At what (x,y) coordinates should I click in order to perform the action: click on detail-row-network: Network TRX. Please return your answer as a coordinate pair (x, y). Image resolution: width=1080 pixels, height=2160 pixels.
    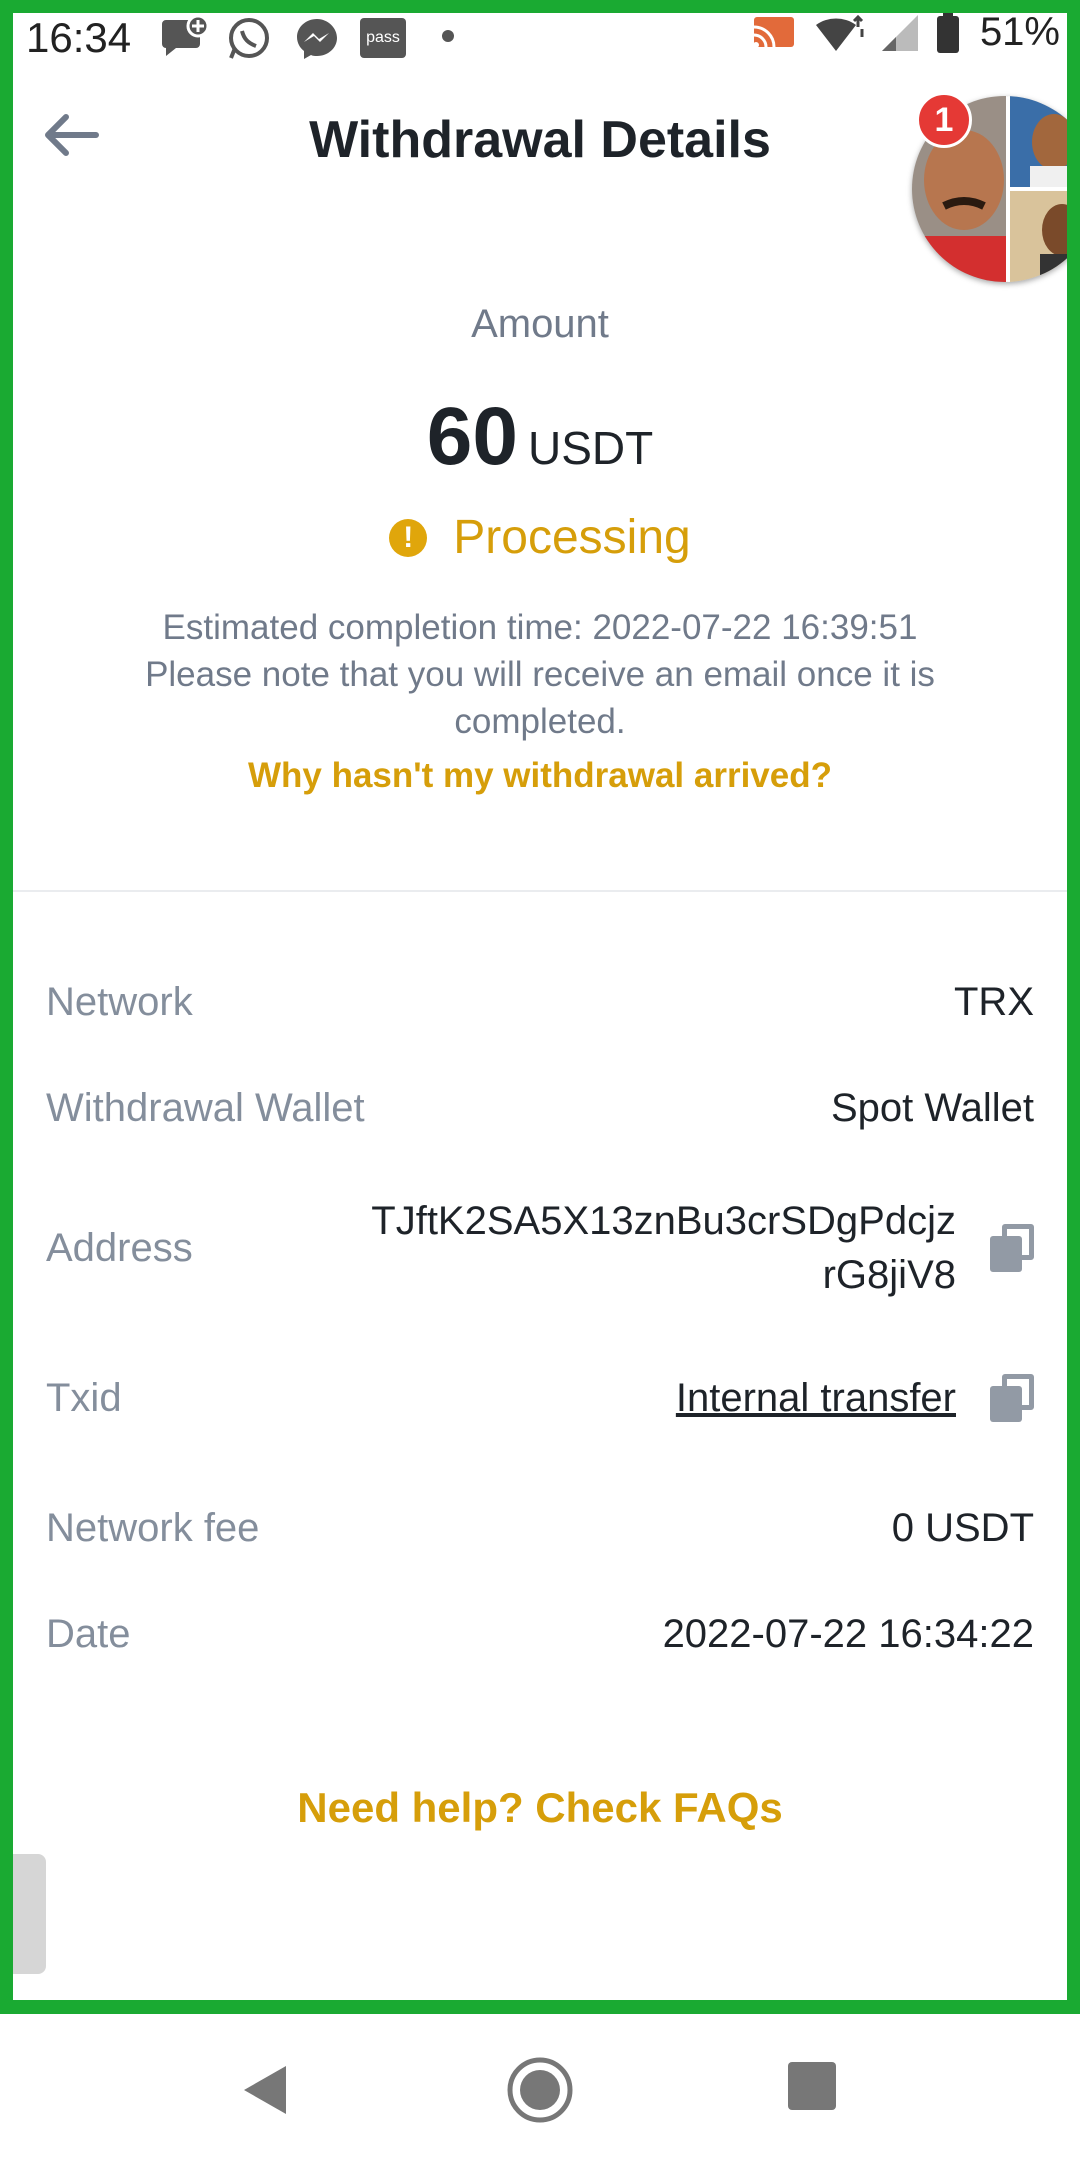
    Looking at the image, I should click on (540, 1002).